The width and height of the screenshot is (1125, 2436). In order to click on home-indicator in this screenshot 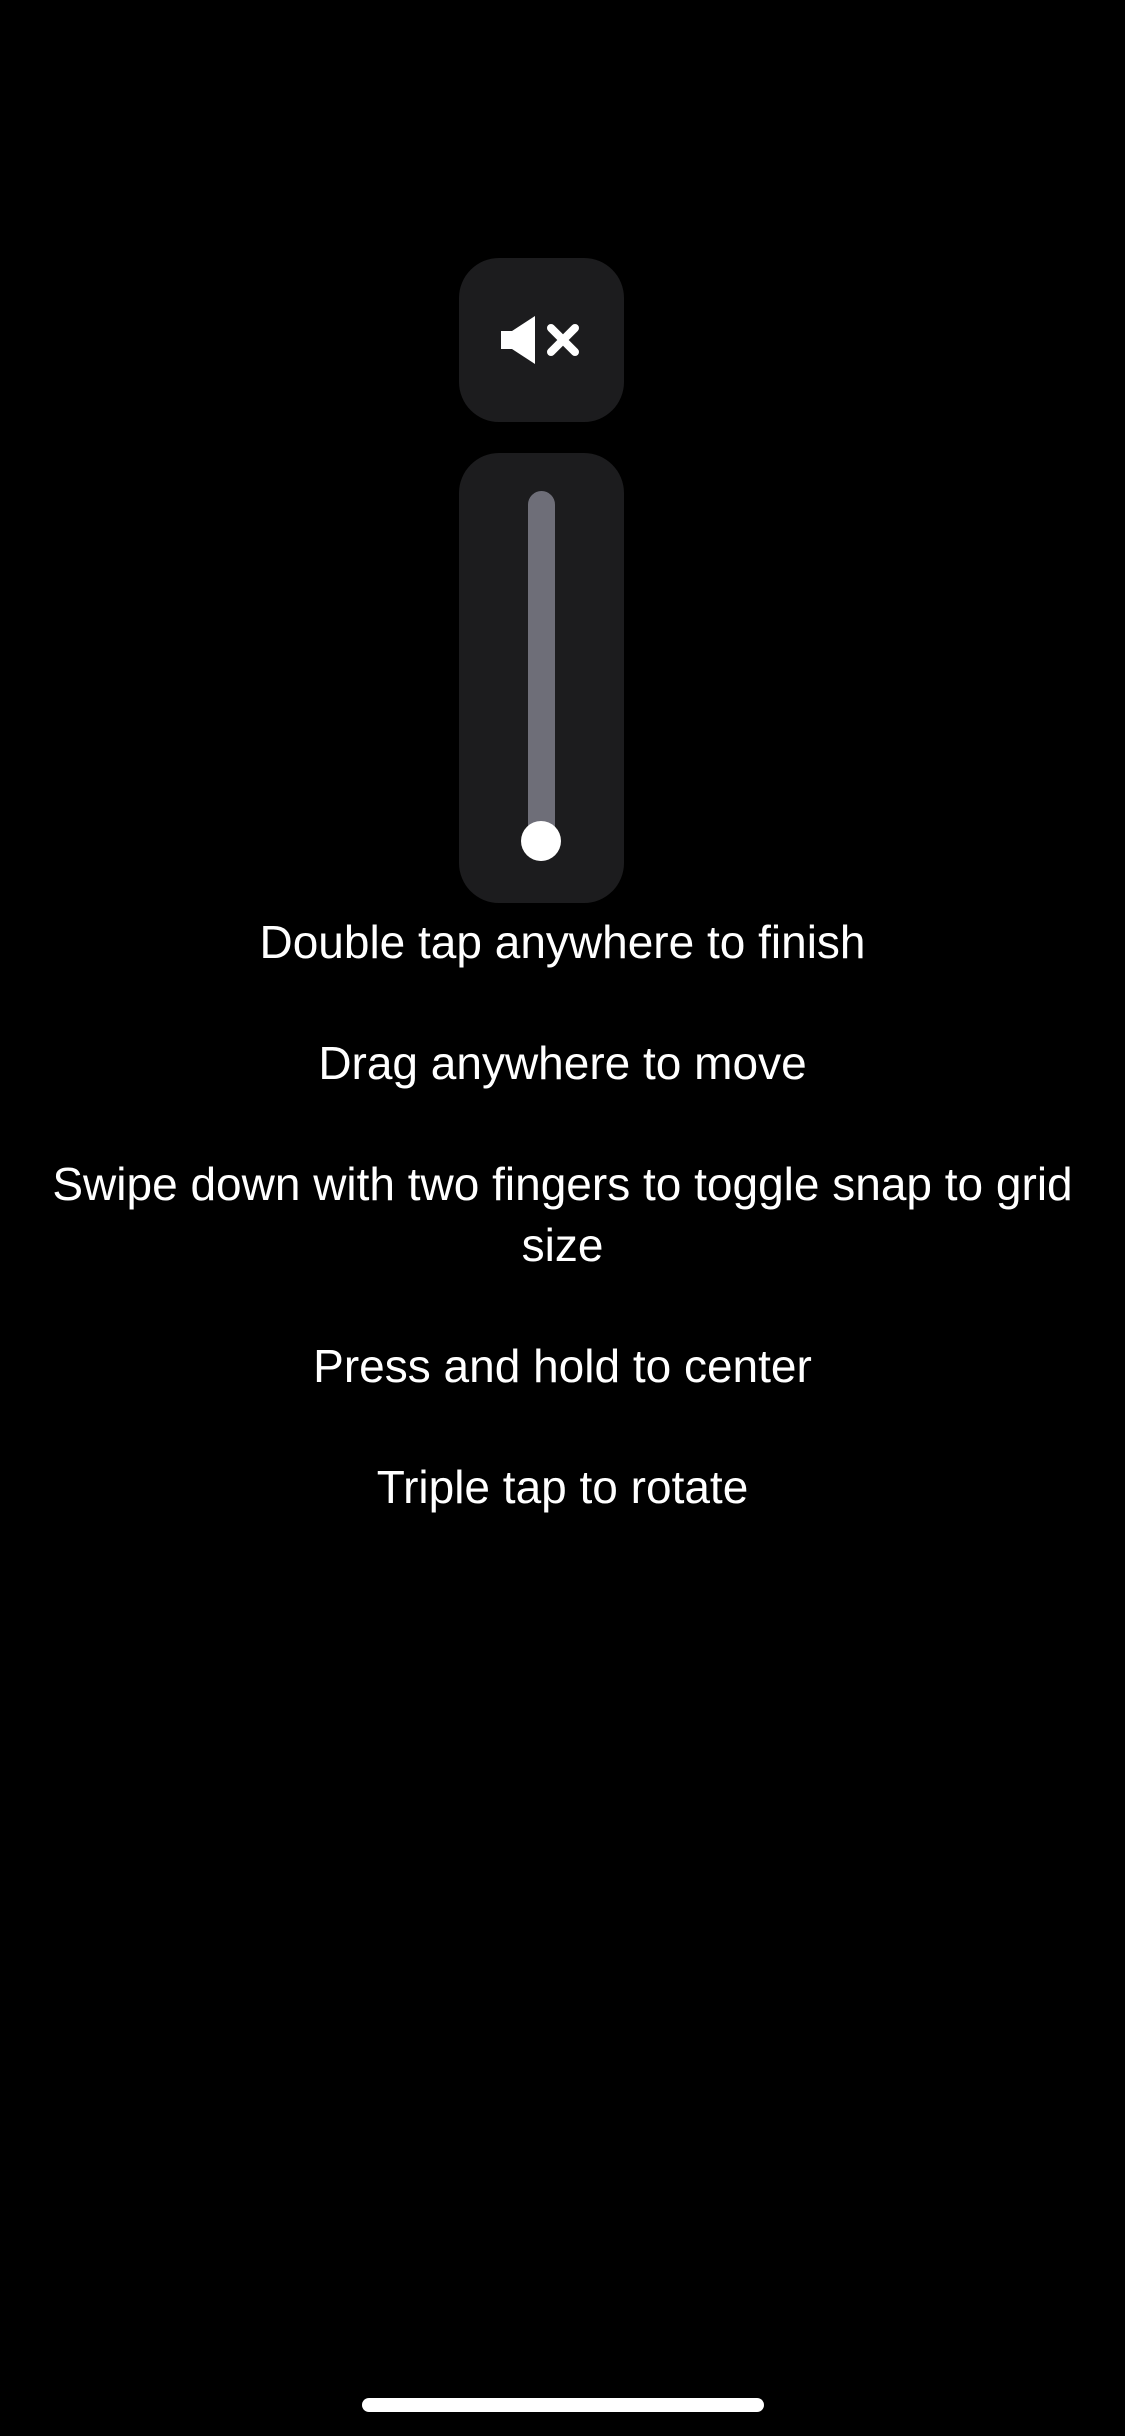, I will do `click(563, 2405)`.